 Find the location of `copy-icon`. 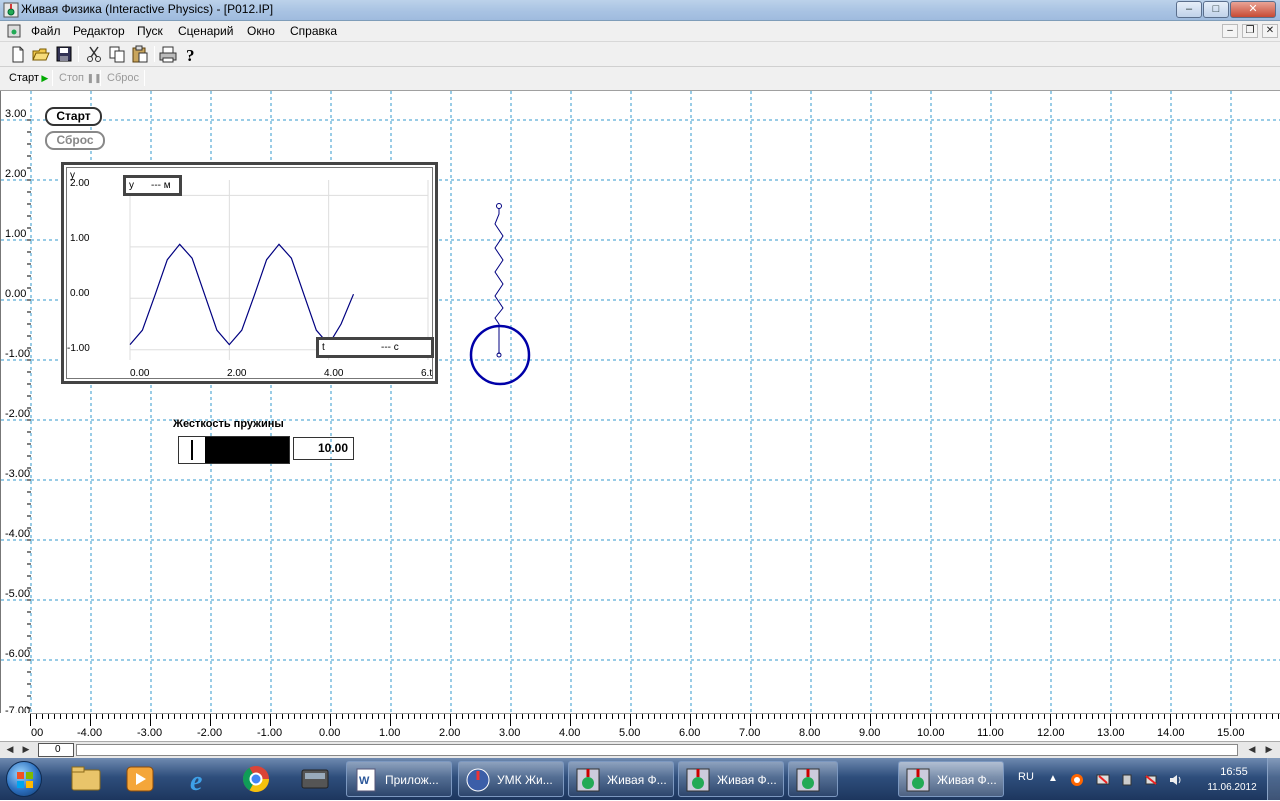

copy-icon is located at coordinates (117, 54).